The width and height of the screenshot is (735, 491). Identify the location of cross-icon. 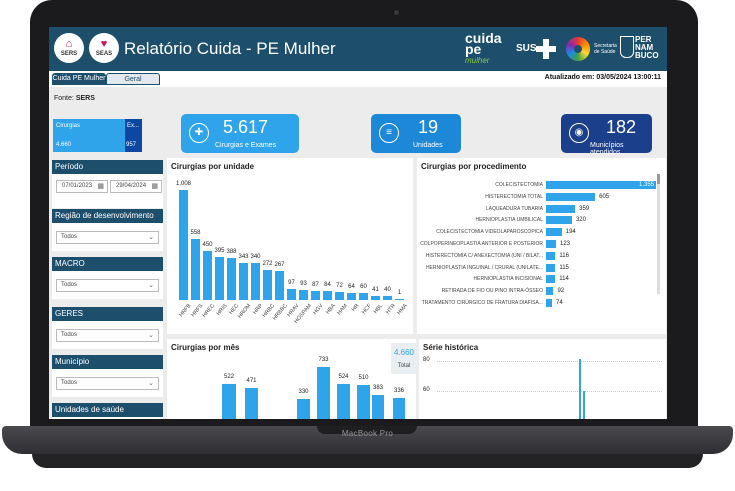
(546, 49).